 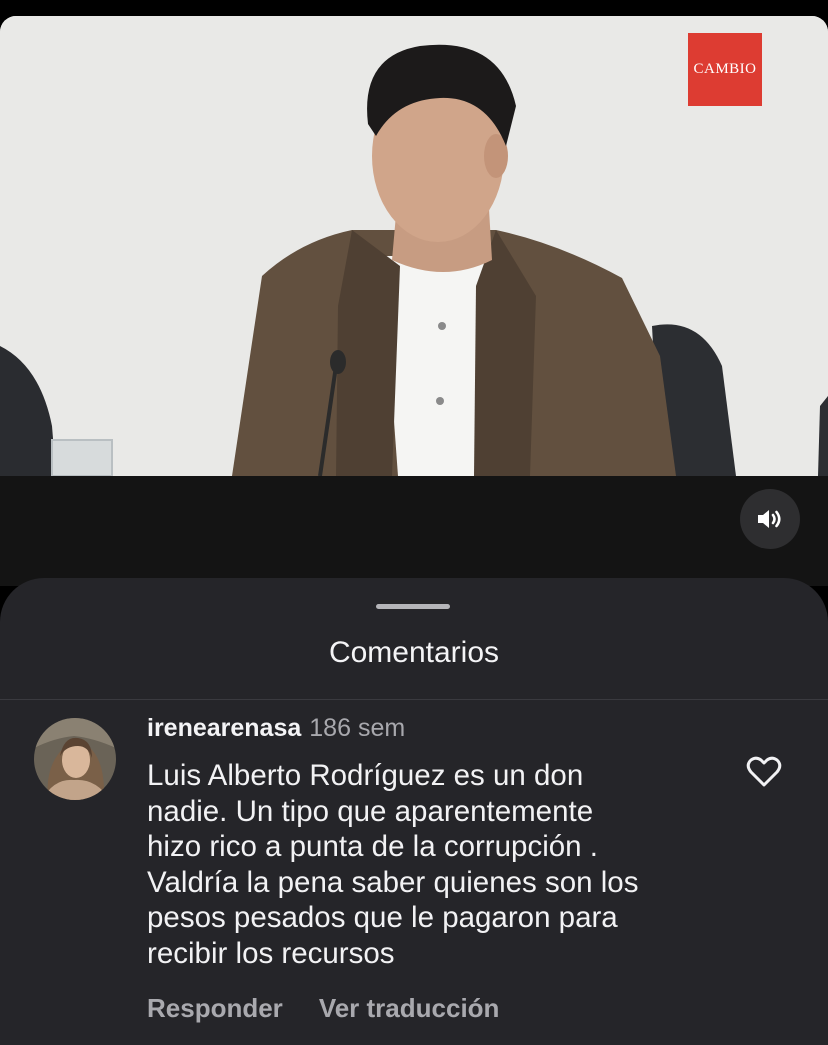 What do you see at coordinates (414, 531) in the screenshot?
I see `video-controls-area` at bounding box center [414, 531].